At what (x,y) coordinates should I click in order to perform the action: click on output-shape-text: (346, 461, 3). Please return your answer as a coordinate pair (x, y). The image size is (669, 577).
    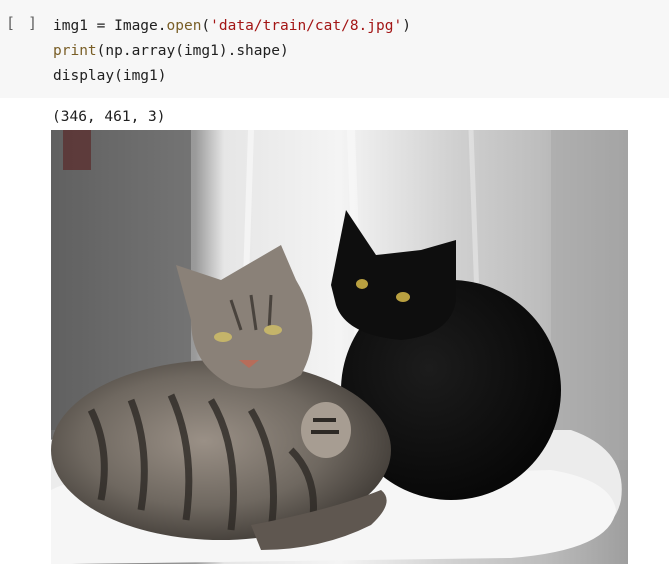
    Looking at the image, I should click on (109, 117).